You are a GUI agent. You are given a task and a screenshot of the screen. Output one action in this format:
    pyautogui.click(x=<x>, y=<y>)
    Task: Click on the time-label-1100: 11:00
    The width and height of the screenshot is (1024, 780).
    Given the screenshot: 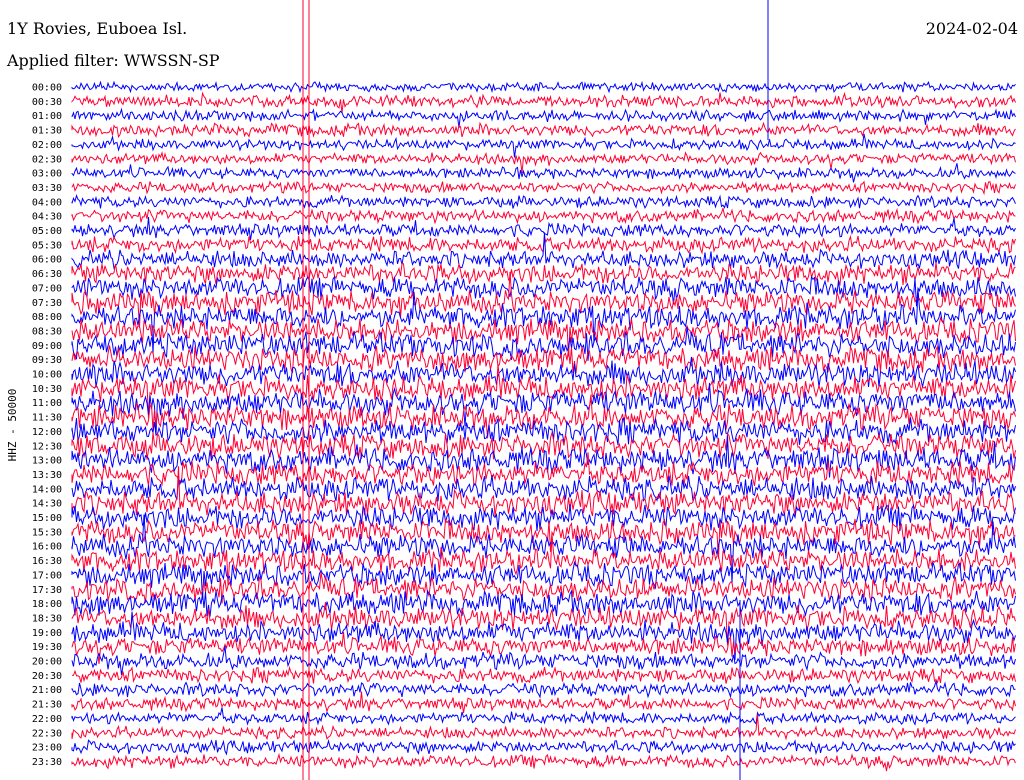 What is the action you would take?
    pyautogui.click(x=47, y=403)
    